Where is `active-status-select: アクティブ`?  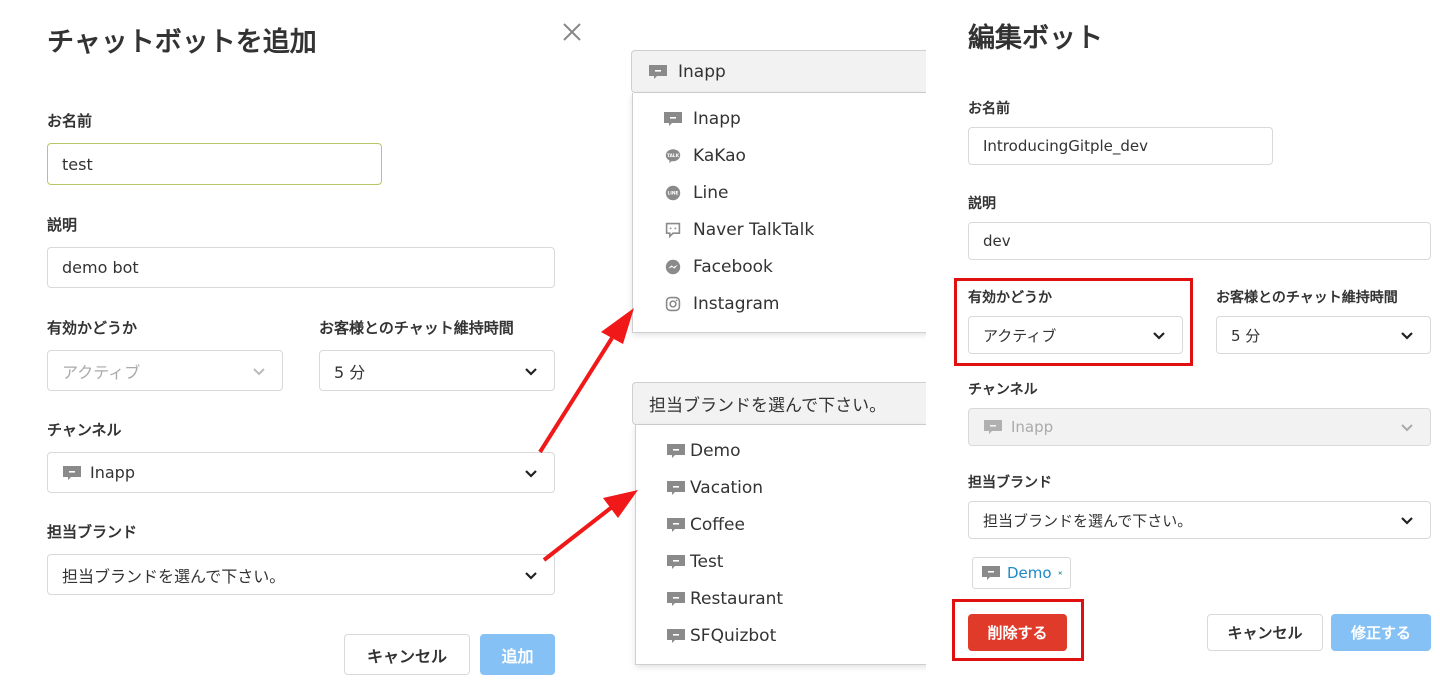 active-status-select: アクティブ is located at coordinates (1075, 335).